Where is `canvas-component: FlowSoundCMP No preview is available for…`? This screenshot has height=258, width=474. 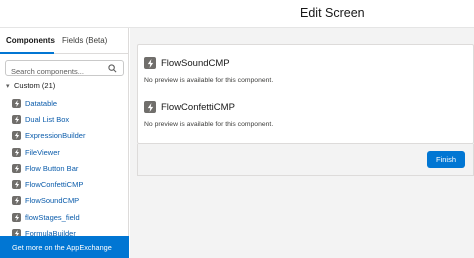
canvas-component: FlowSoundCMP No preview is available for… is located at coordinates (208, 70).